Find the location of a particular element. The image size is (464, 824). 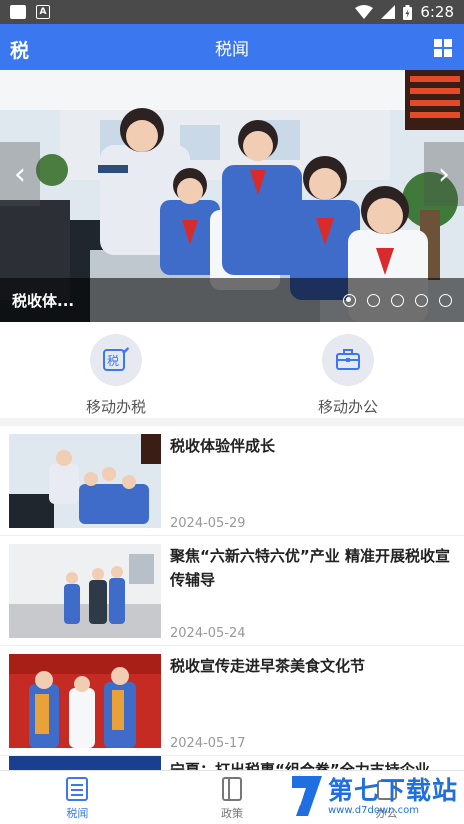

carousel-prev-button: ‹ is located at coordinates (20, 174).